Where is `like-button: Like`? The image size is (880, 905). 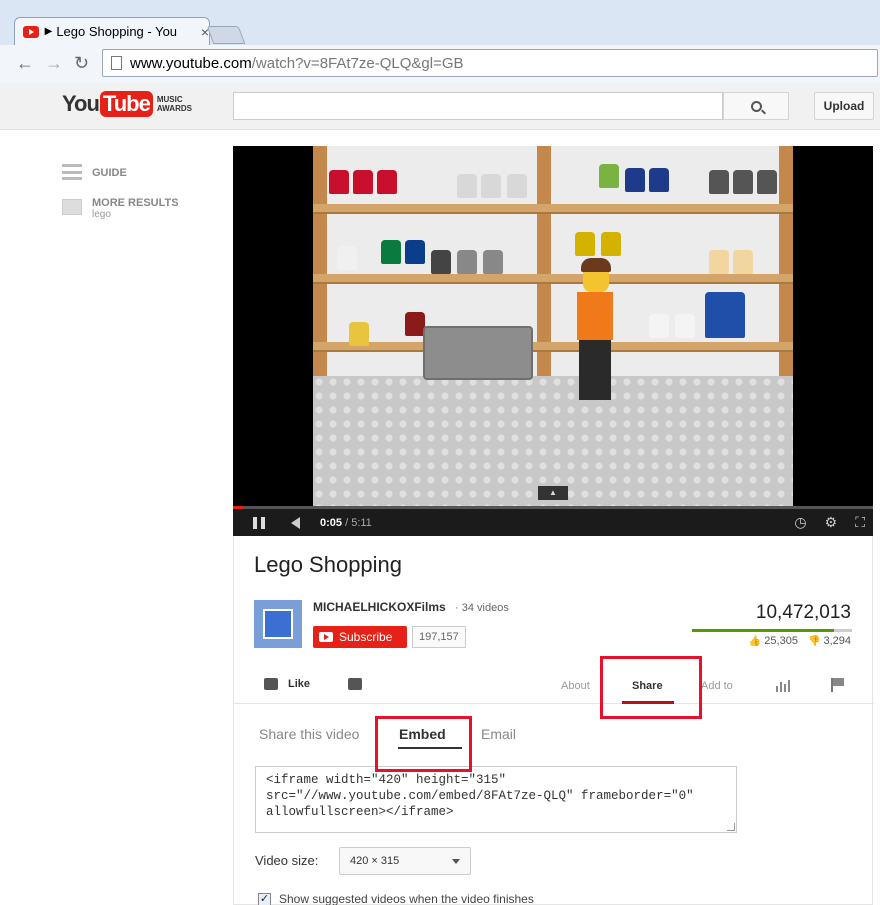 like-button: Like is located at coordinates (287, 684).